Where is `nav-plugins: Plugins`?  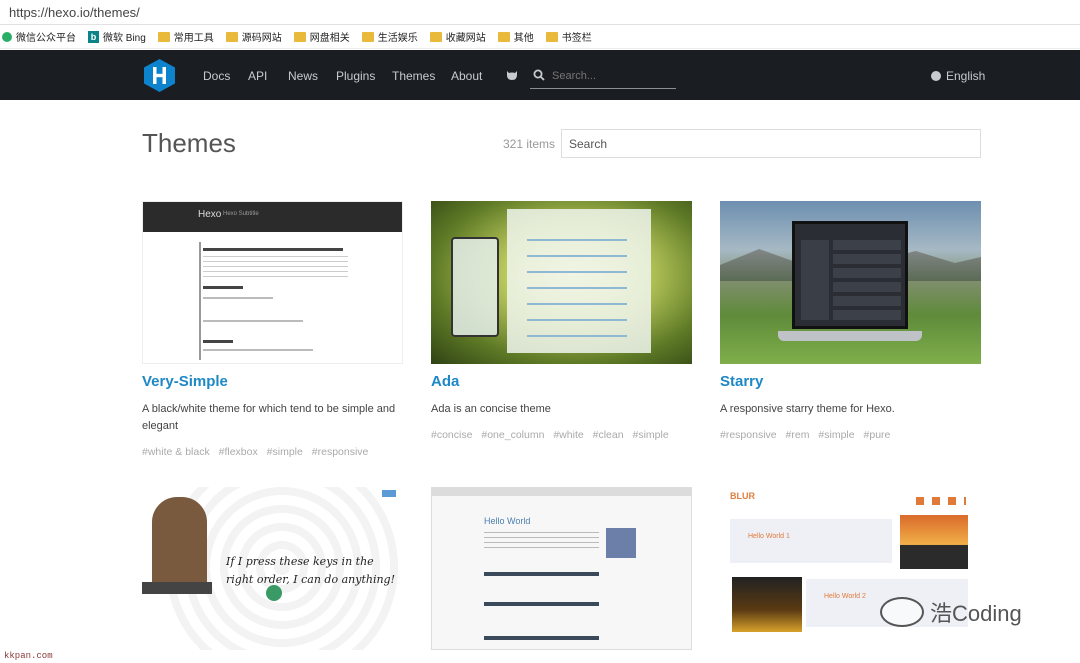 nav-plugins: Plugins is located at coordinates (355, 76).